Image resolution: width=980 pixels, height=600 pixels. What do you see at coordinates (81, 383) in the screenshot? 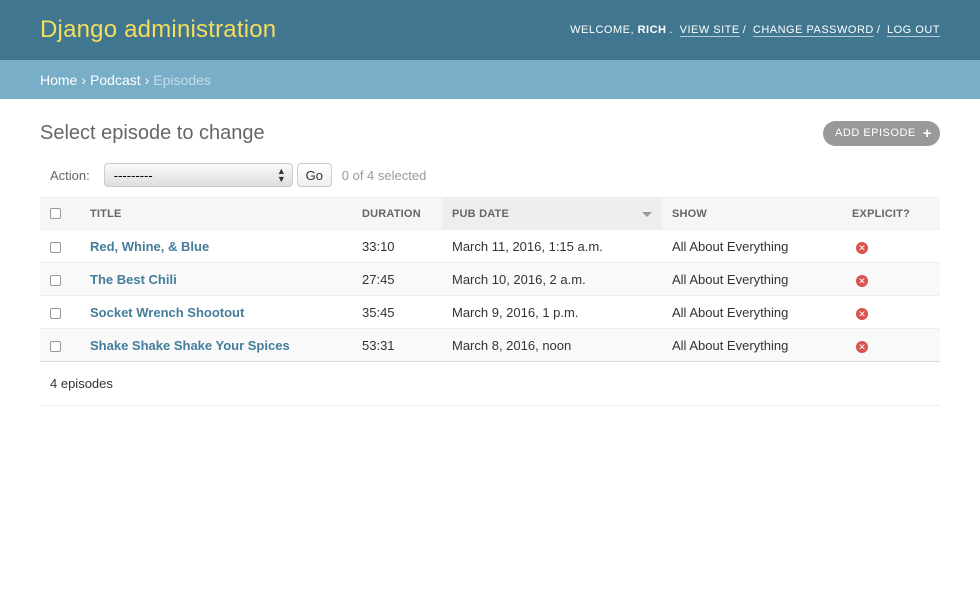
I see `result-count: 4 episodes` at bounding box center [81, 383].